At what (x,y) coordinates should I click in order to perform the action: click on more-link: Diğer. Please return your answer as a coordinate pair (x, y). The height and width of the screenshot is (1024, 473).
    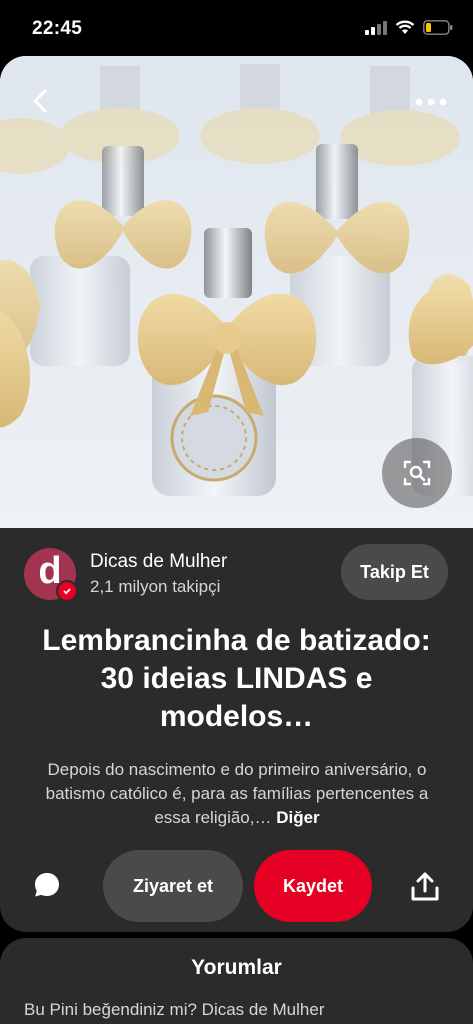
    Looking at the image, I should click on (297, 817).